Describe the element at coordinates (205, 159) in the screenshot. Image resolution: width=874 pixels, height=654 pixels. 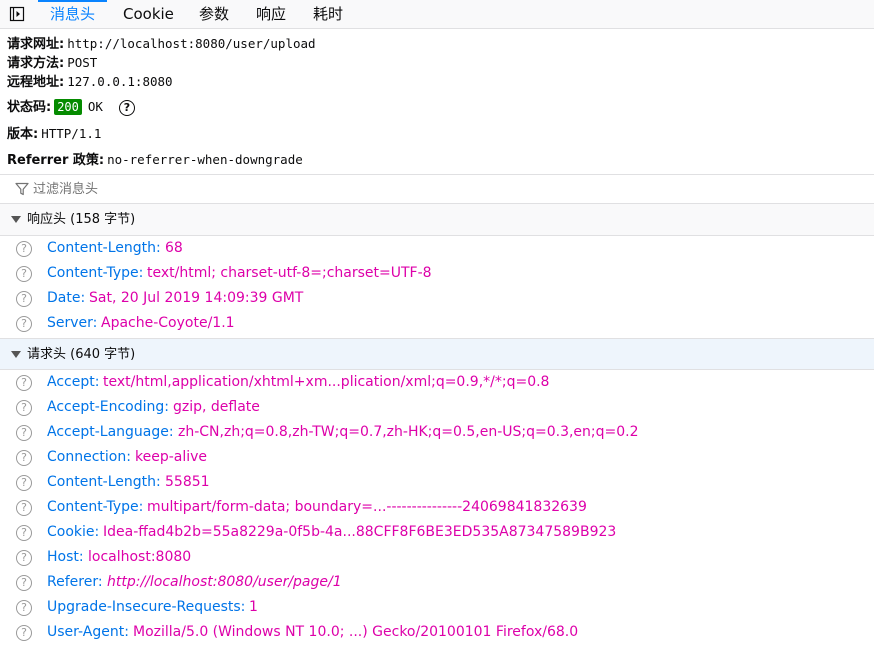
I see `referrer-value: no-referrer-when-downgrade` at that location.